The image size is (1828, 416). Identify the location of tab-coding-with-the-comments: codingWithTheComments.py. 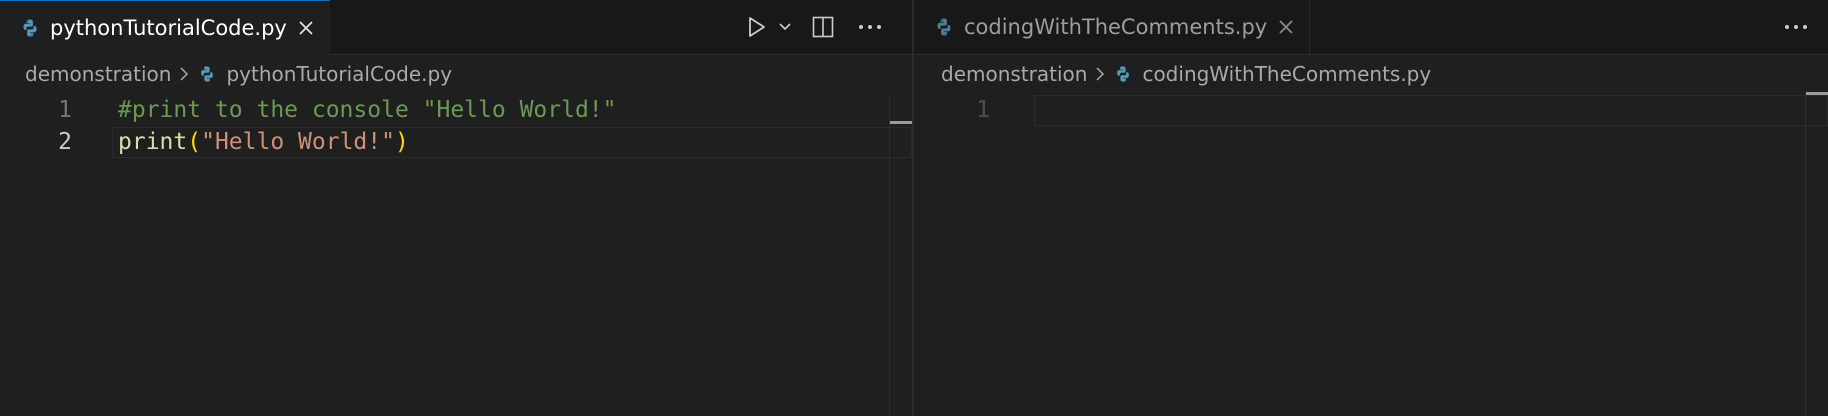
(1112, 27).